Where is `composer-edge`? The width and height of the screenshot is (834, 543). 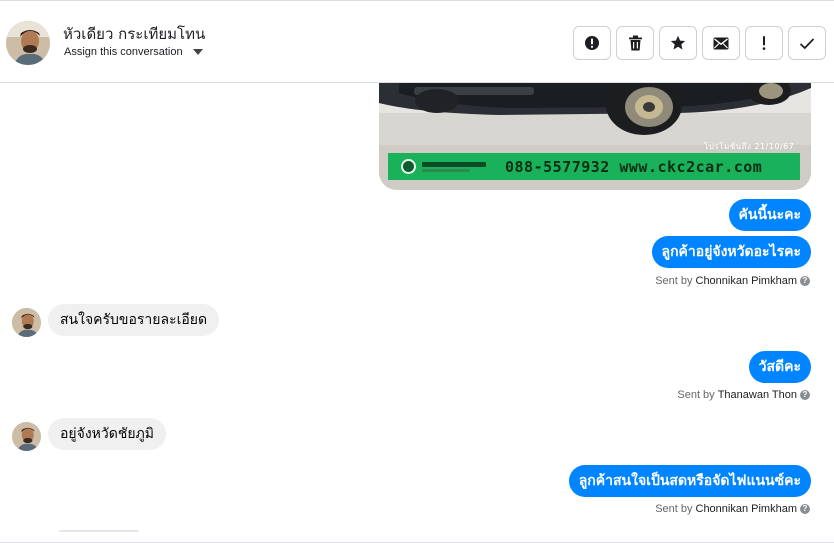 composer-edge is located at coordinates (99, 531).